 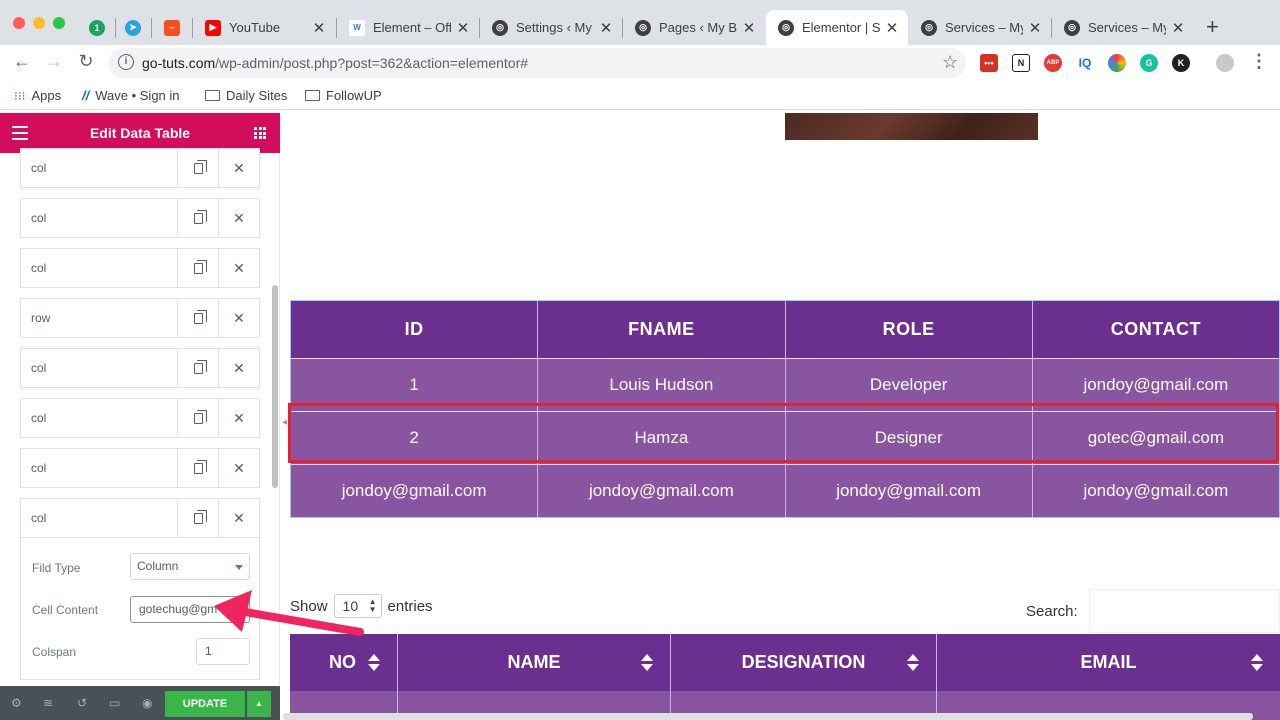 What do you see at coordinates (1259, 61) in the screenshot?
I see `more-menu-icon: ⋮` at bounding box center [1259, 61].